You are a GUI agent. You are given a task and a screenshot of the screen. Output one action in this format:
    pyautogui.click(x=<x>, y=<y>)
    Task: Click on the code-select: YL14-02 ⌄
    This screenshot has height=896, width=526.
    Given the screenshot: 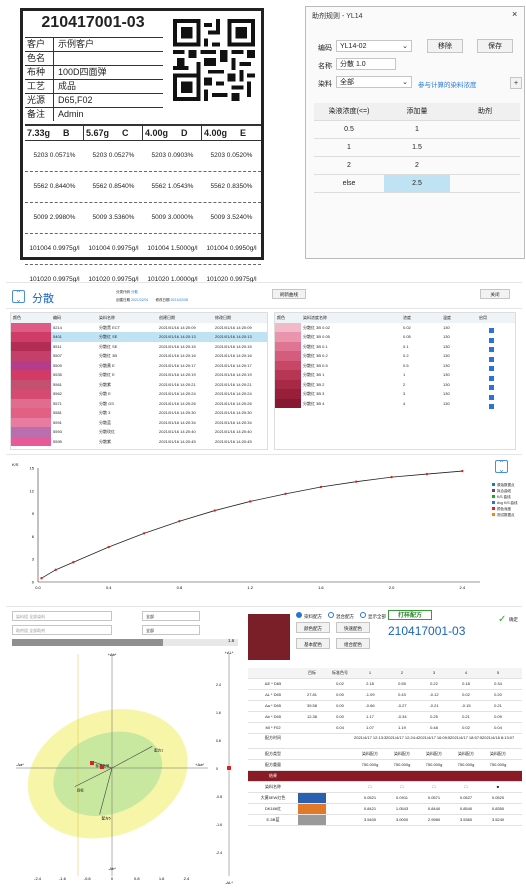 What is the action you would take?
    pyautogui.click(x=374, y=46)
    